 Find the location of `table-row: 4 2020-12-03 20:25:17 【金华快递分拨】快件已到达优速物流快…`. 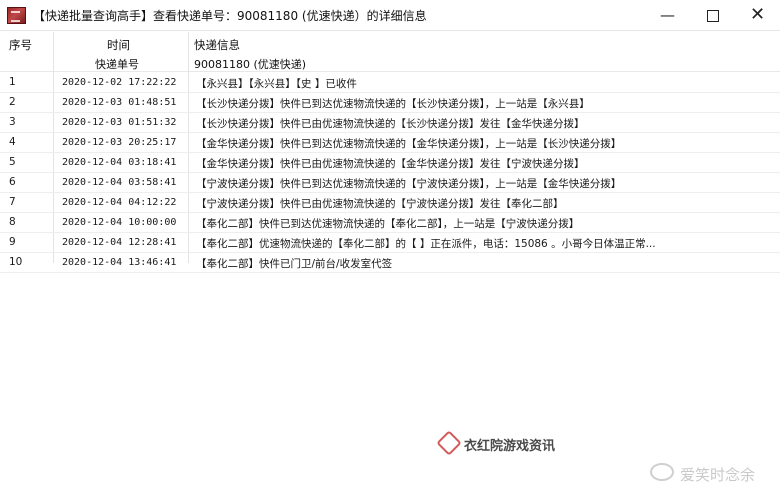

table-row: 4 2020-12-03 20:25:17 【金华快递分拨】快件已到达优速物流快… is located at coordinates (390, 143).